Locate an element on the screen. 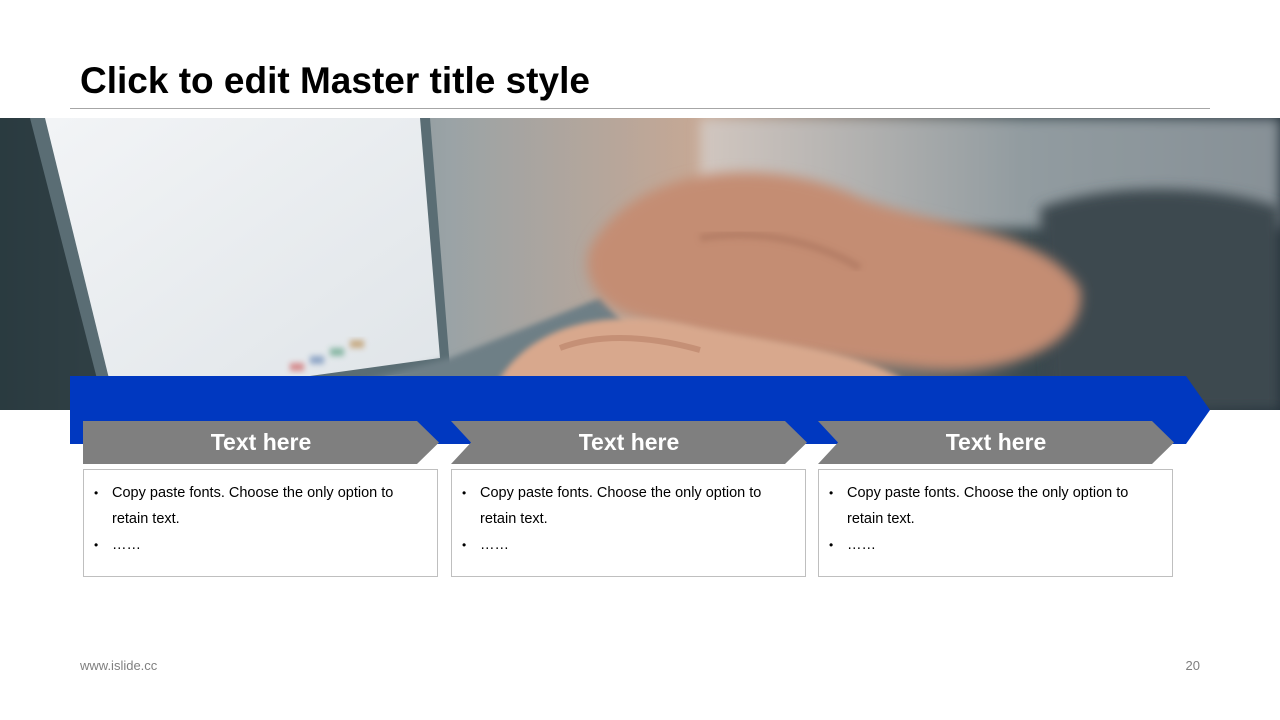  title-divider is located at coordinates (640, 108).